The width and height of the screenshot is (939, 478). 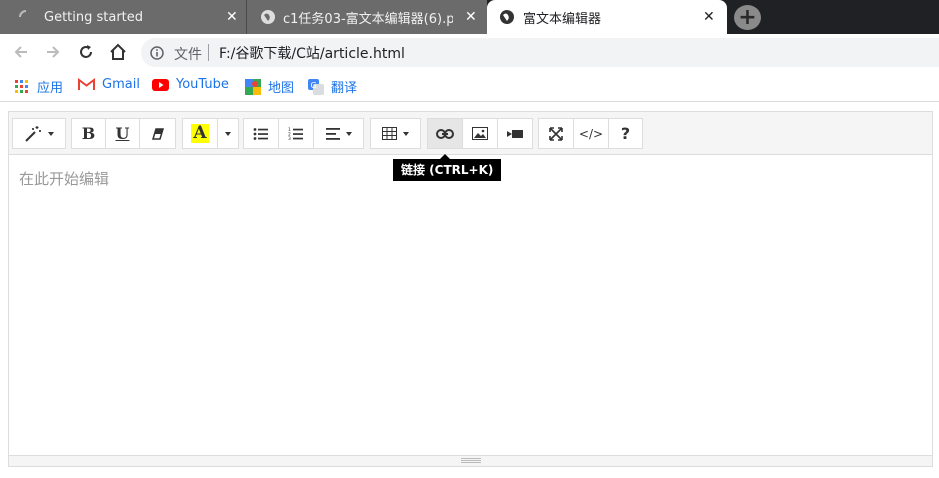 I want to click on font-color-button: A, so click(x=200, y=133).